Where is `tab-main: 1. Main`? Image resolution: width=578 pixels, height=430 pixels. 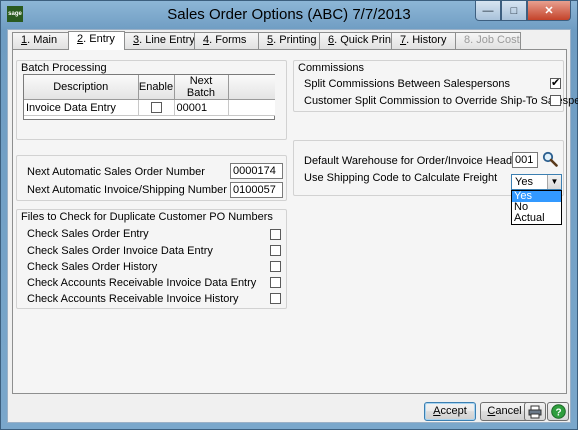 tab-main: 1. Main is located at coordinates (40, 40).